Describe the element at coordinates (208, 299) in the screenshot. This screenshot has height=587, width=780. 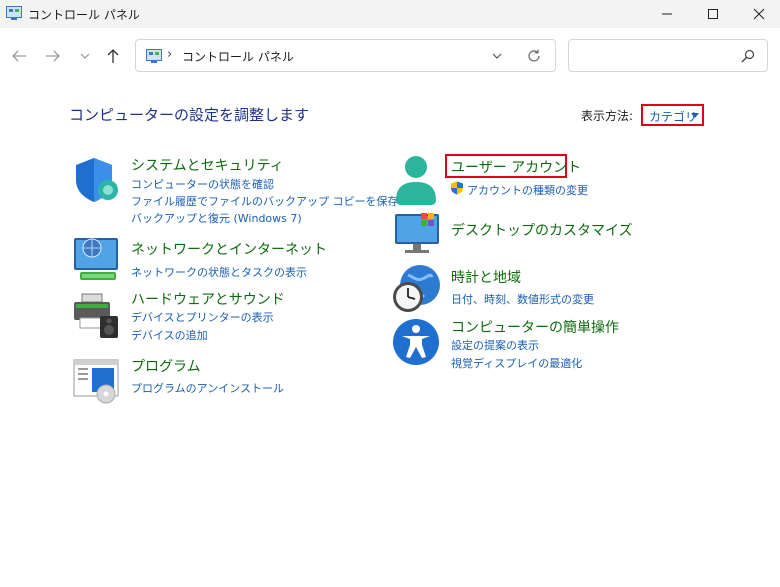
I see `category-hardware-sound: ハードウェアとサウンド` at that location.